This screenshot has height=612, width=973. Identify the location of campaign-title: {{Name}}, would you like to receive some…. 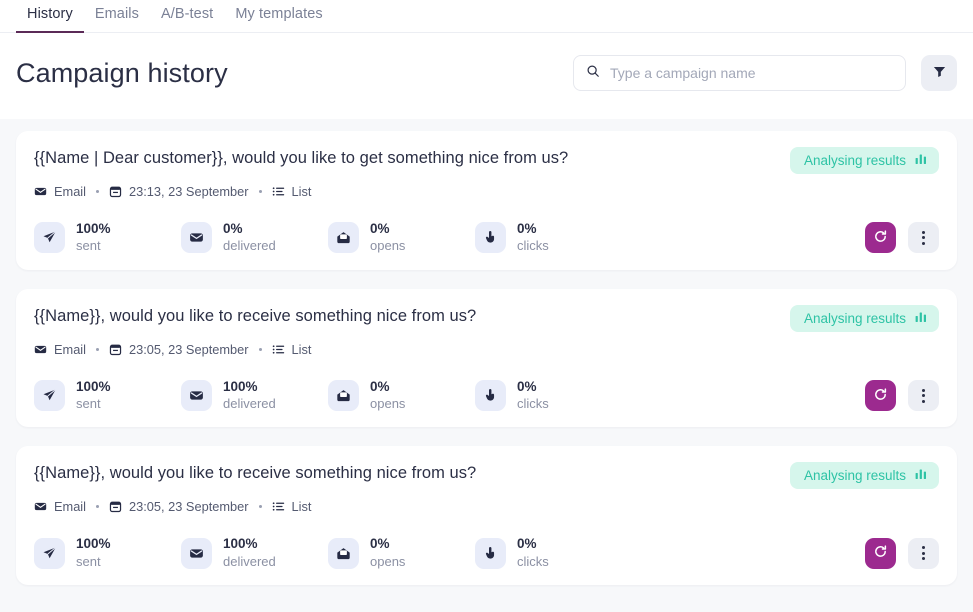
(255, 473).